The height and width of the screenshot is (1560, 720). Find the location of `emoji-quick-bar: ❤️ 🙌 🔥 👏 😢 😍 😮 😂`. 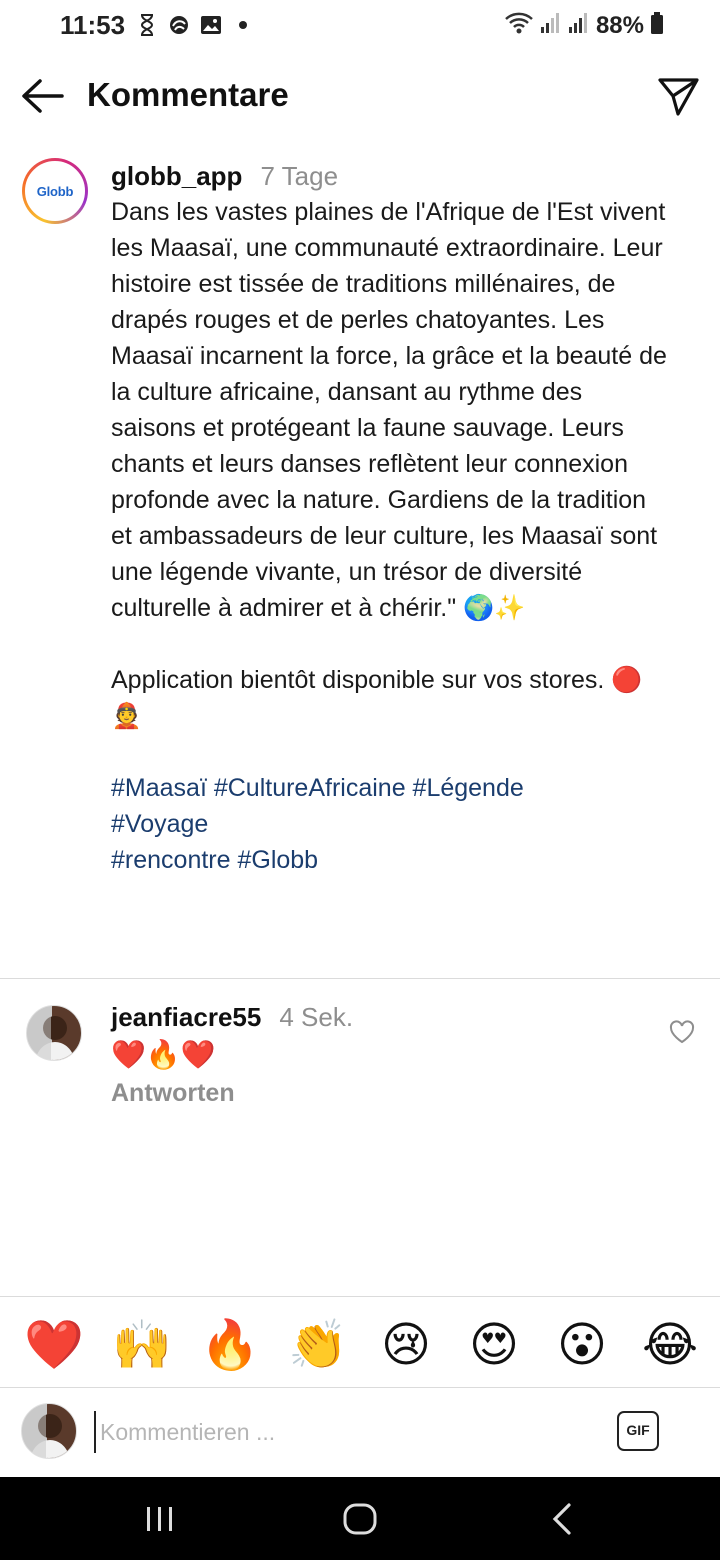

emoji-quick-bar: ❤️ 🙌 🔥 👏 😢 😍 😮 😂 is located at coordinates (360, 1342).